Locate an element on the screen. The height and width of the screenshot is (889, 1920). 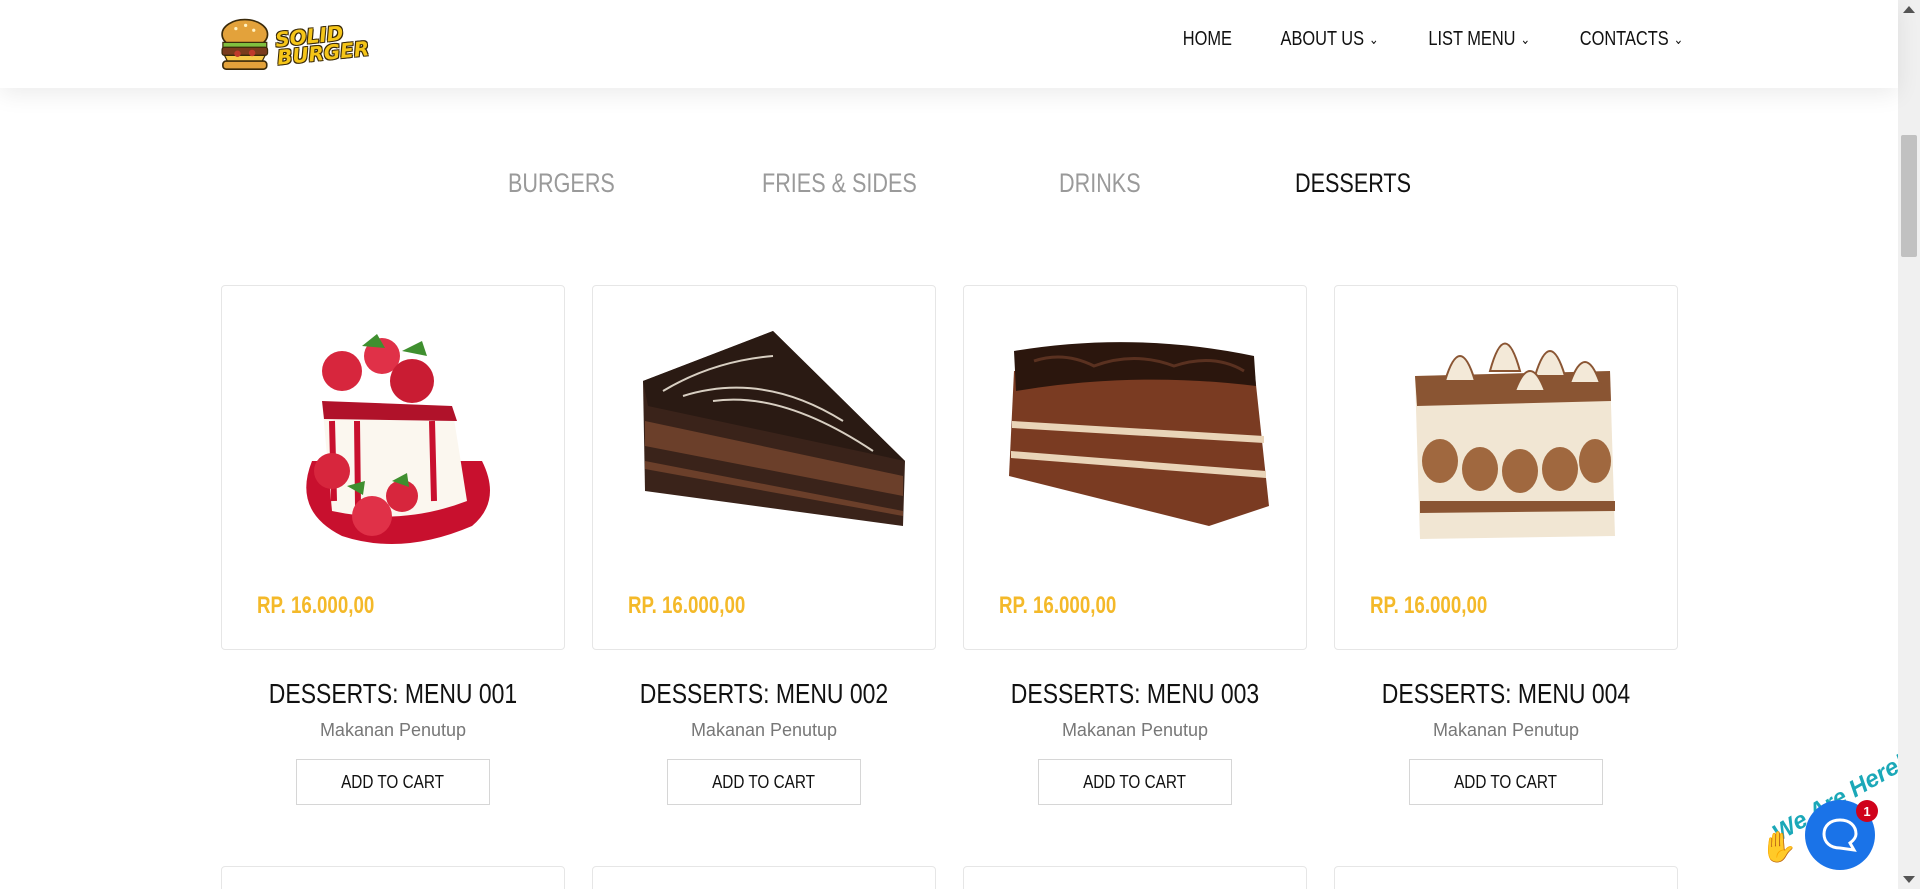
nav-list-menu: LIST MENU ⌄ is located at coordinates (1479, 39).